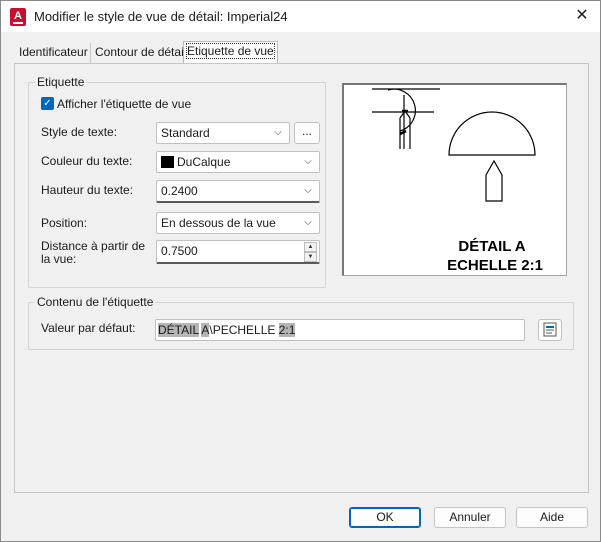  What do you see at coordinates (238, 252) in the screenshot?
I see `distance-spinner: 0.7500 ▲ ▼` at bounding box center [238, 252].